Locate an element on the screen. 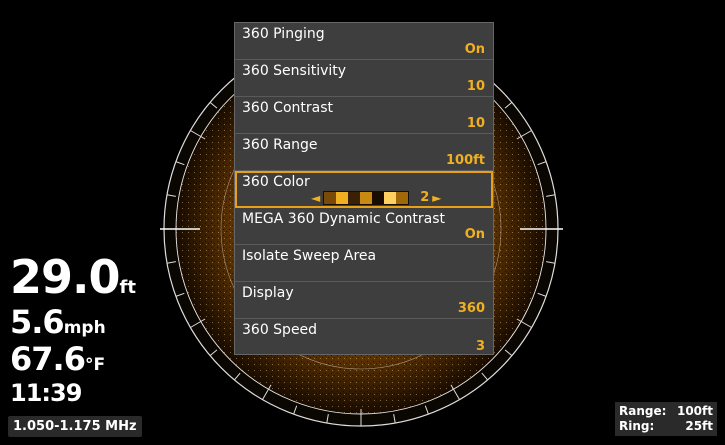 This screenshot has width=725, height=445. depth-value: 29.0 is located at coordinates (65, 277).